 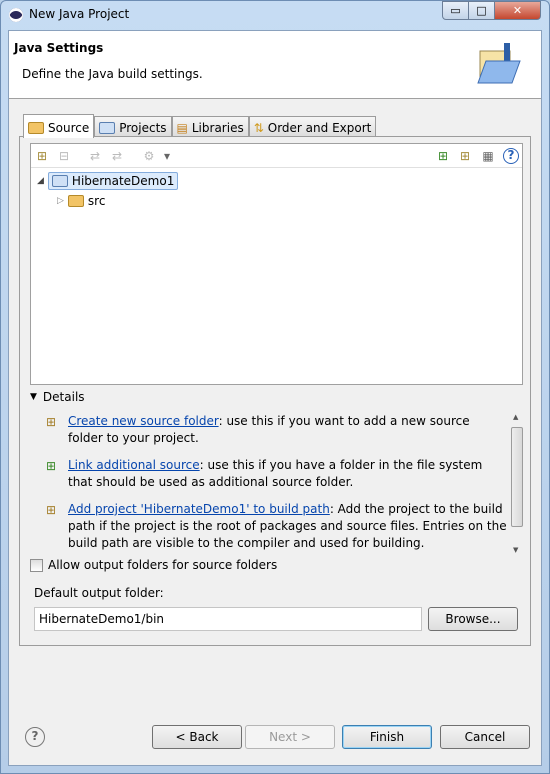 What do you see at coordinates (143, 421) in the screenshot?
I see `create-new-source-folder-link: Create new source folder` at bounding box center [143, 421].